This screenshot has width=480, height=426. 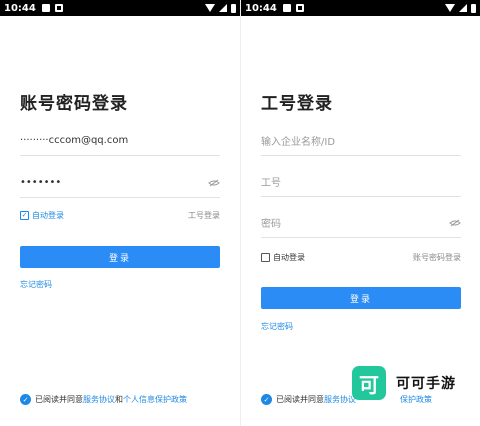 I want to click on employee-login-link: 工号登录, so click(x=204, y=215).